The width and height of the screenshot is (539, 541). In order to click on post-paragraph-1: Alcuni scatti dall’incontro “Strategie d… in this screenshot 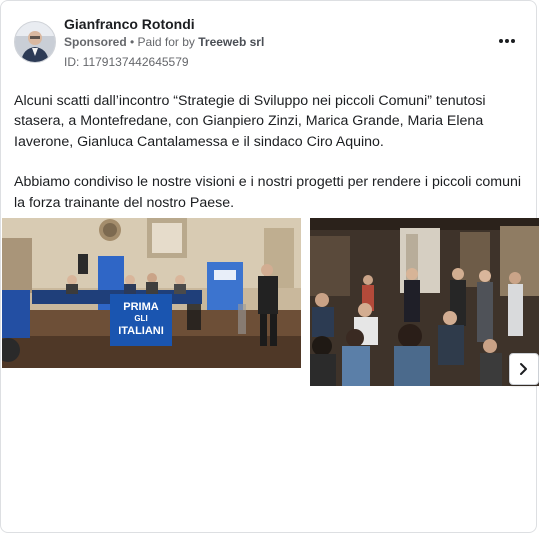, I will do `click(250, 121)`.